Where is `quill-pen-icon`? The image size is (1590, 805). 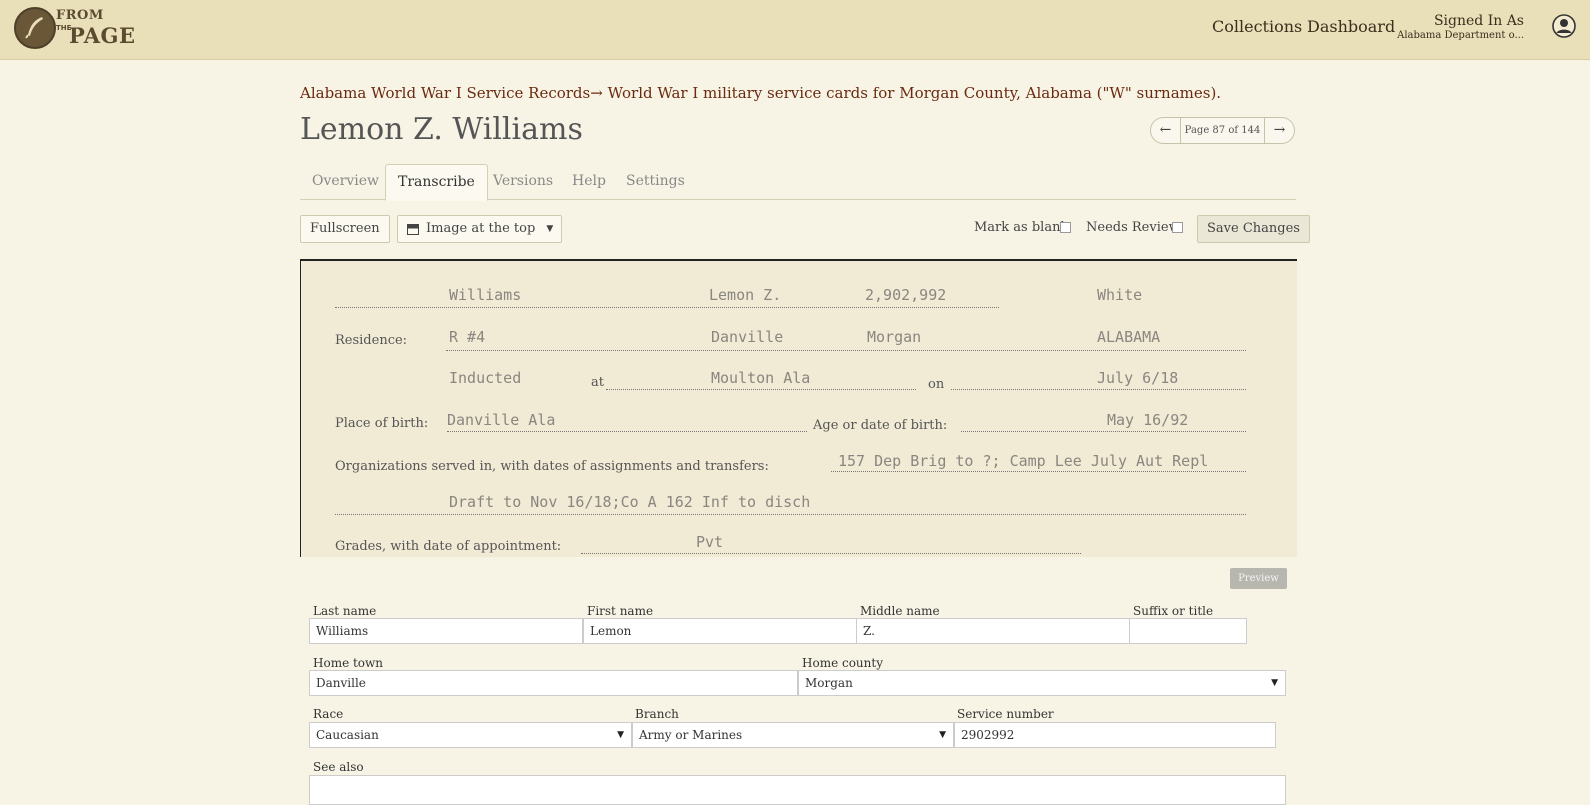 quill-pen-icon is located at coordinates (35, 28).